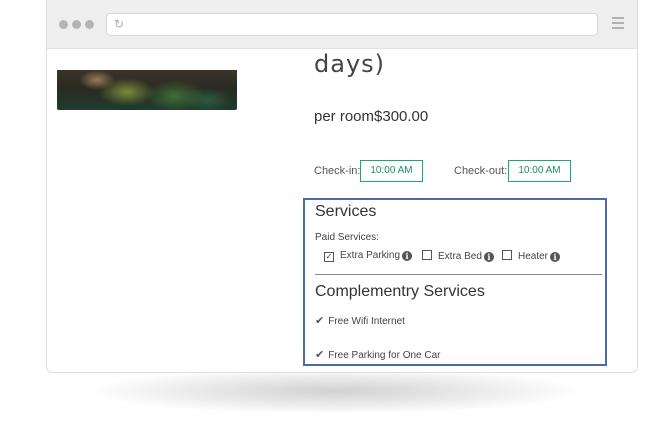 Image resolution: width=667 pixels, height=424 pixels. I want to click on check-out-label: Check-out:, so click(481, 171).